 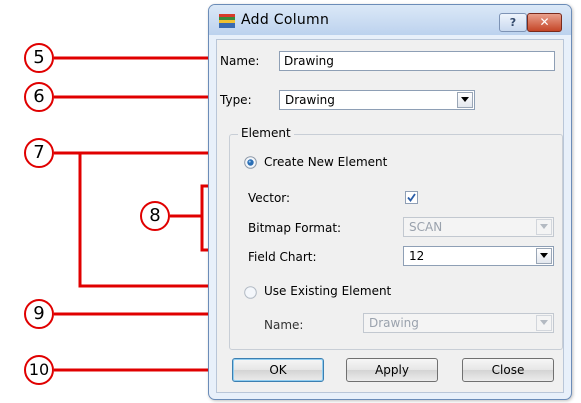 I want to click on bitmap-format-label: Bitmap Format:, so click(x=295, y=228).